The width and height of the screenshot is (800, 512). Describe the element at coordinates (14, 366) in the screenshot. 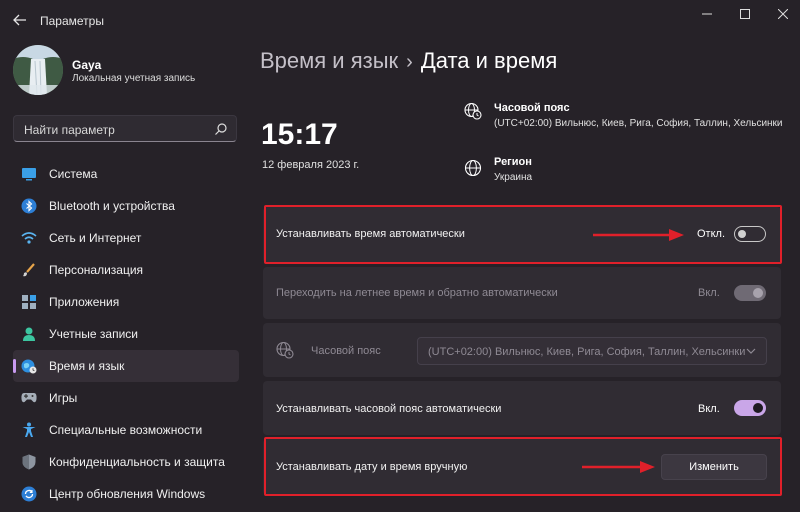

I see `active-indicator` at that location.